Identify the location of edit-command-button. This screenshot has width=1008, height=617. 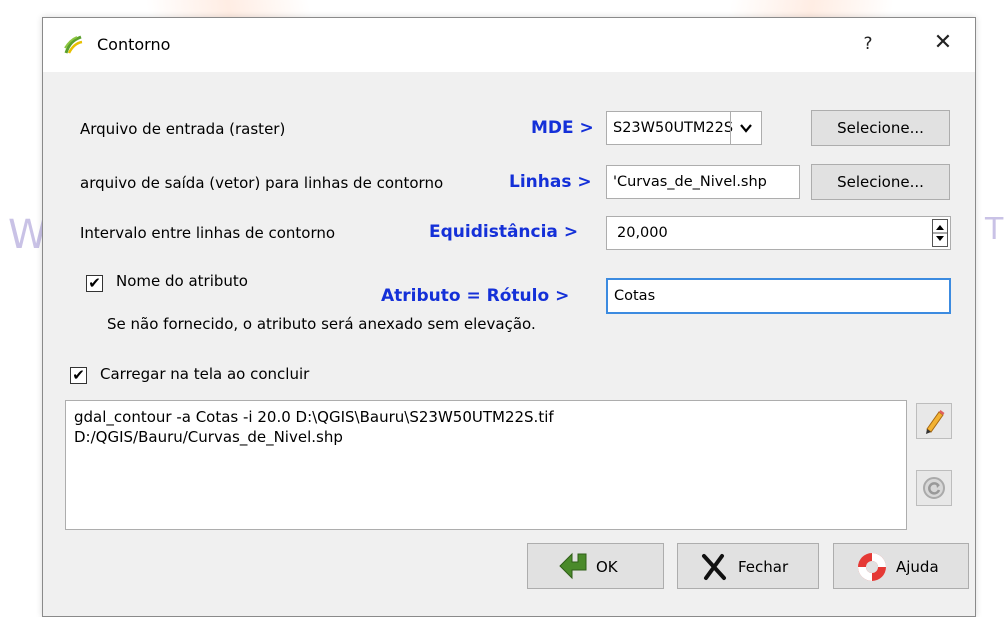
(934, 421).